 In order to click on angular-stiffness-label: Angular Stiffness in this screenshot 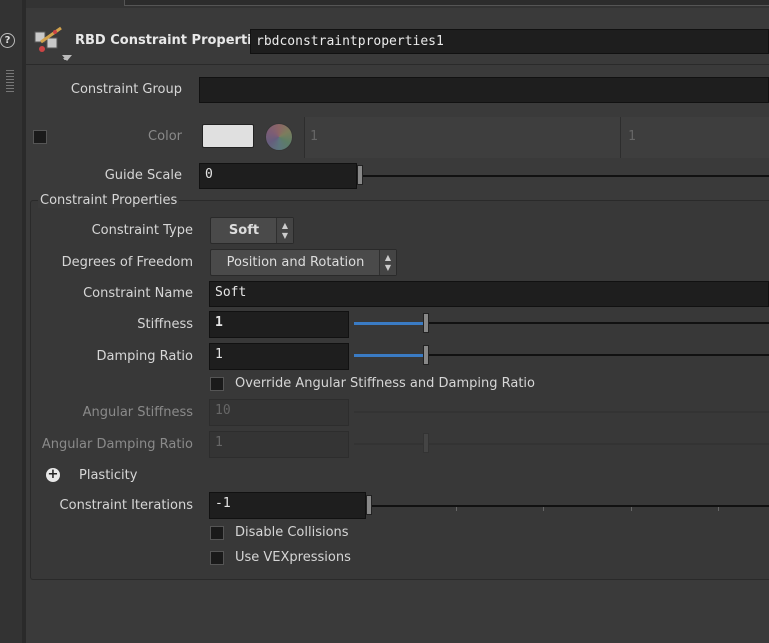, I will do `click(137, 412)`.